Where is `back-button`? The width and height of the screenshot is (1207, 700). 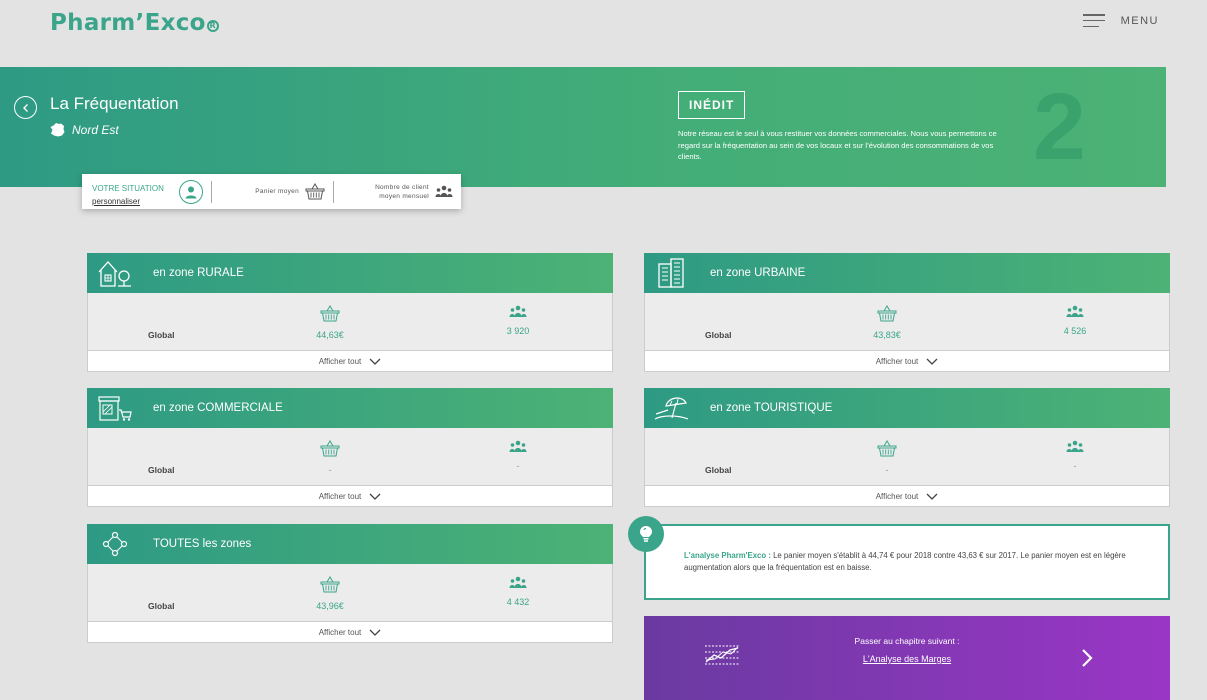
back-button is located at coordinates (25, 107).